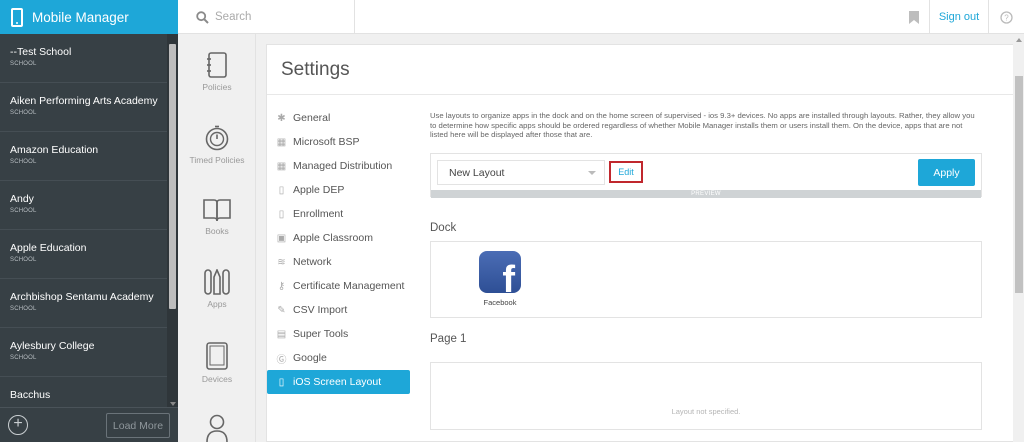 This screenshot has width=1024, height=442. What do you see at coordinates (82, 297) in the screenshot?
I see `school-name: Archbishop Sentamu Academy` at bounding box center [82, 297].